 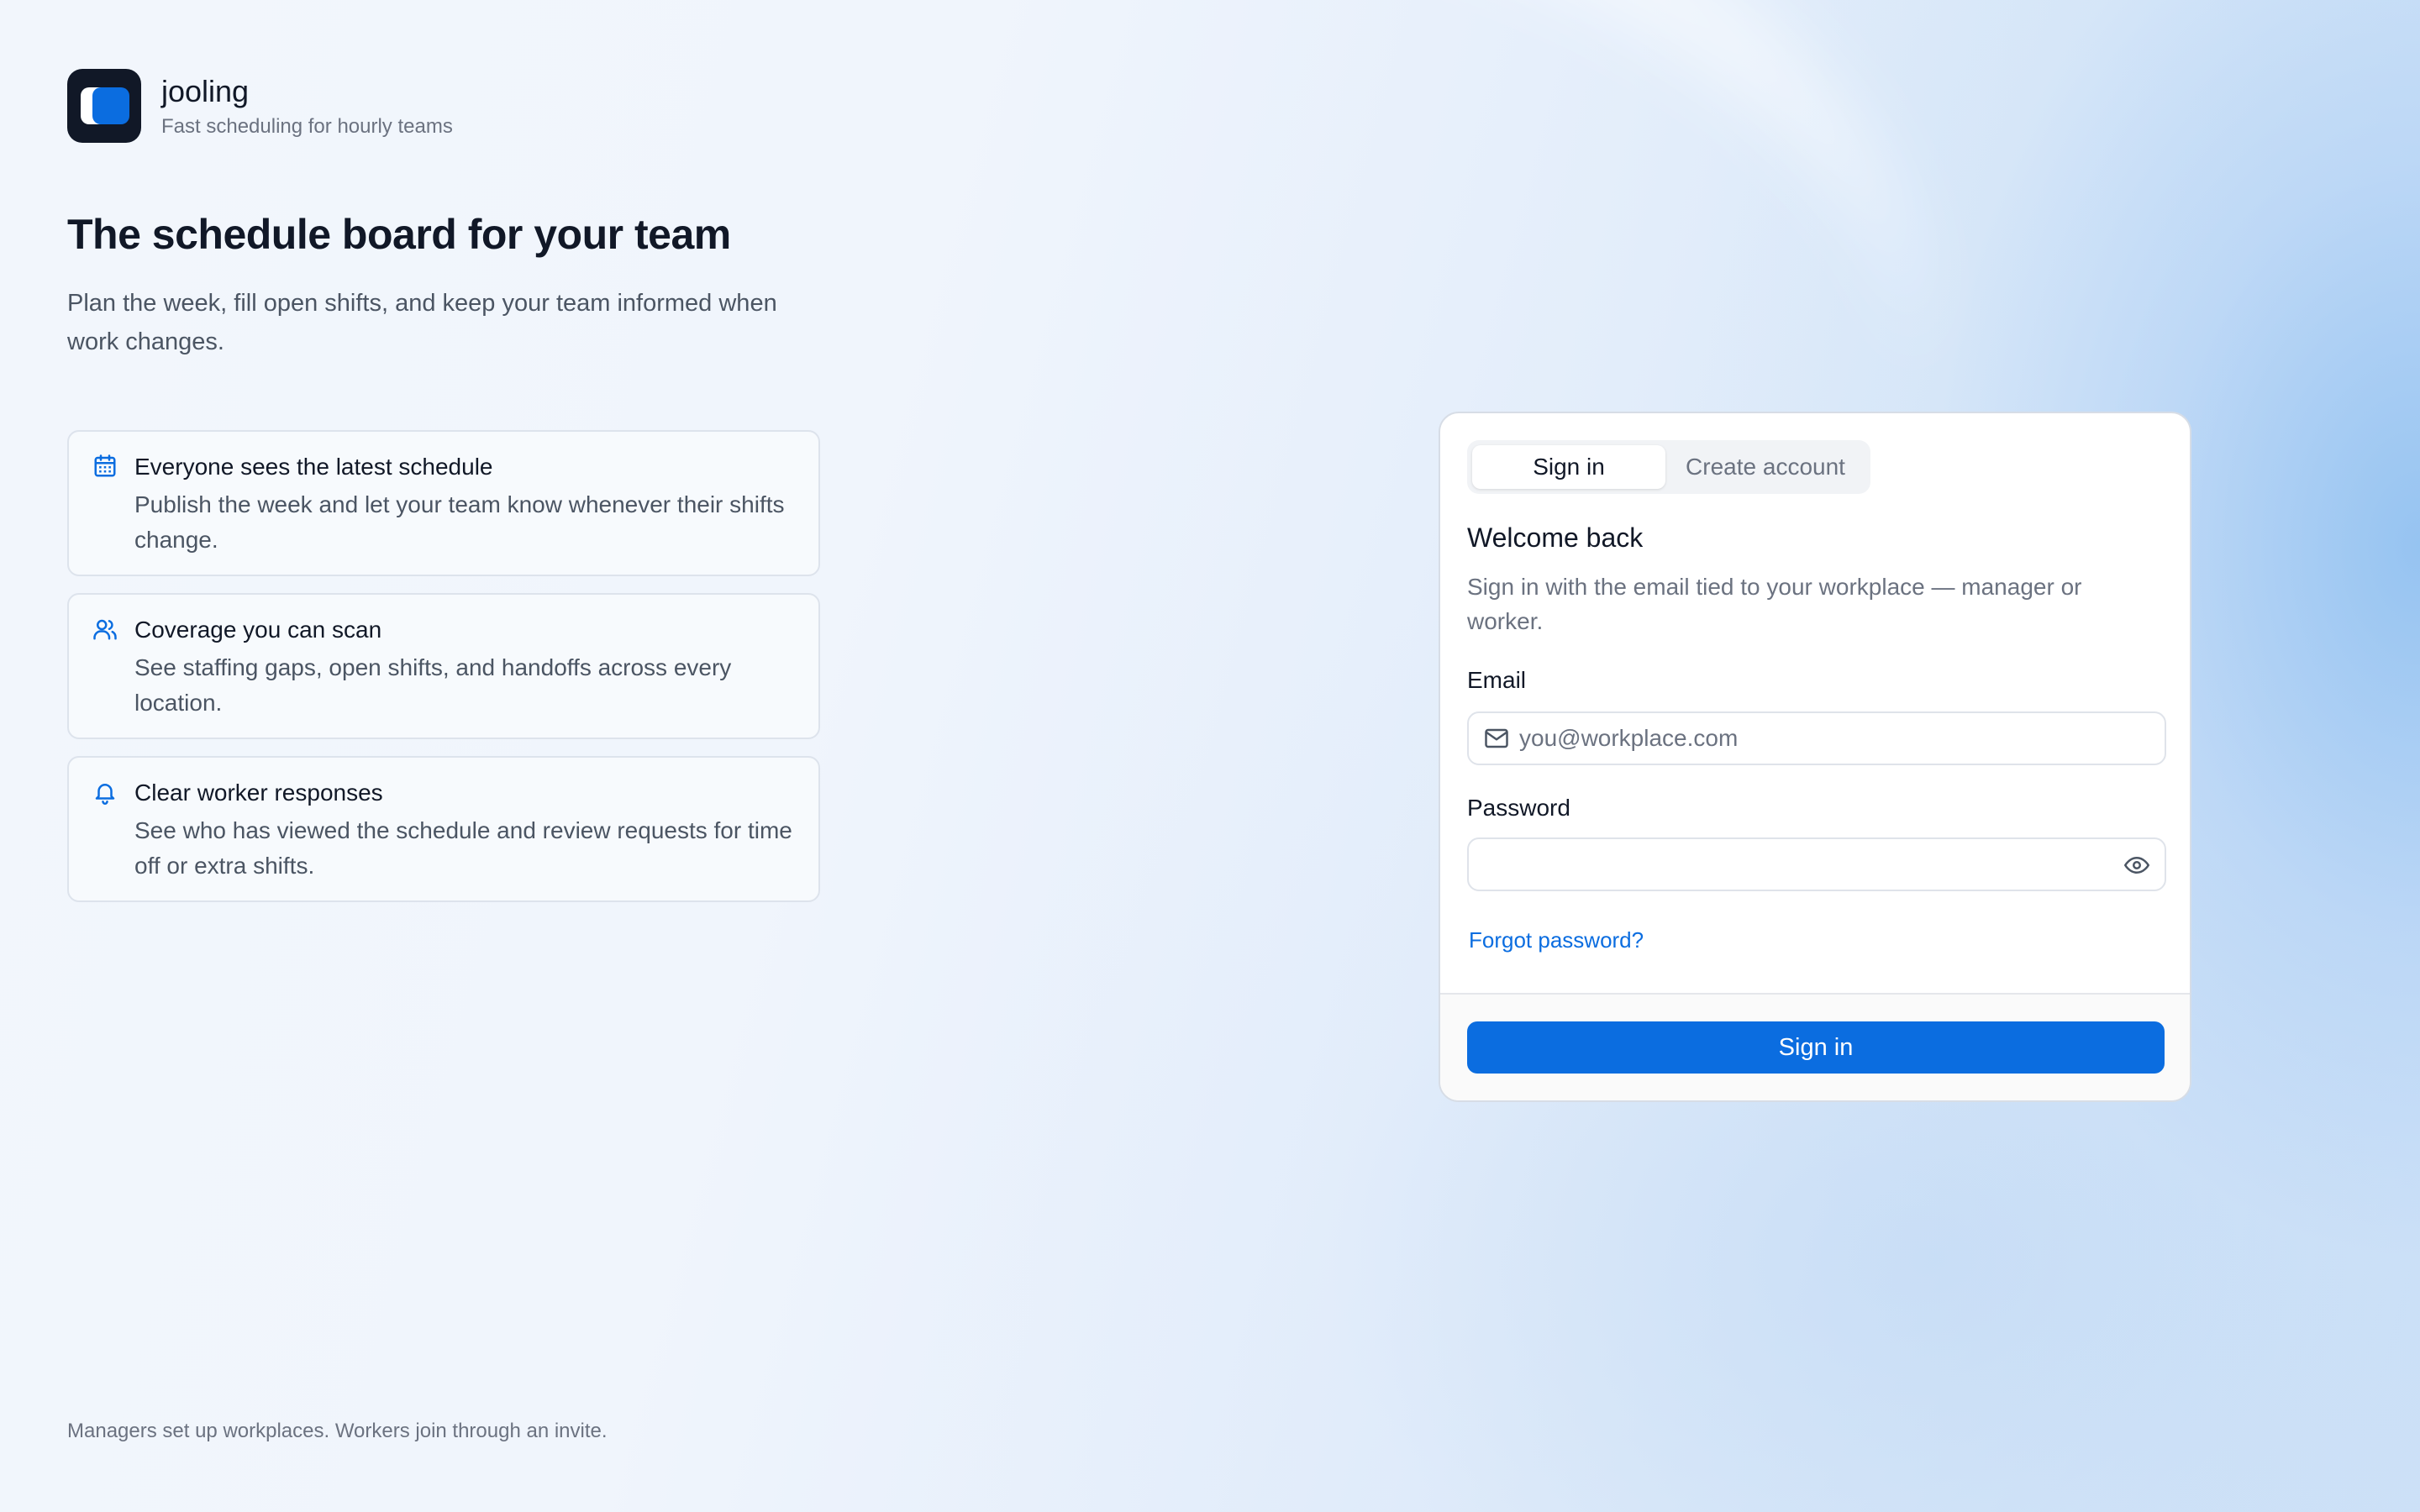 What do you see at coordinates (1839, 738) in the screenshot?
I see `email-input` at bounding box center [1839, 738].